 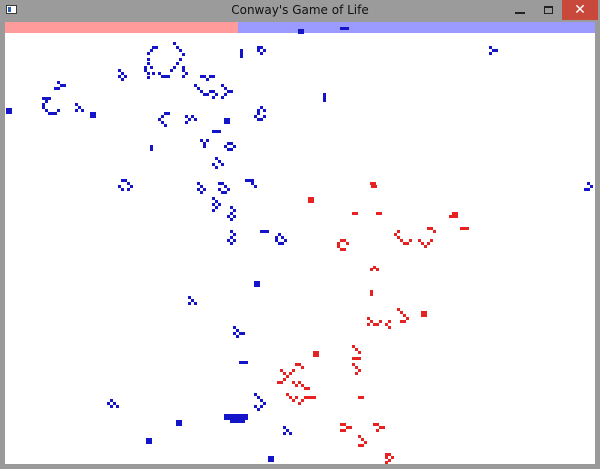 I want to click on maximize-button, so click(x=548, y=10).